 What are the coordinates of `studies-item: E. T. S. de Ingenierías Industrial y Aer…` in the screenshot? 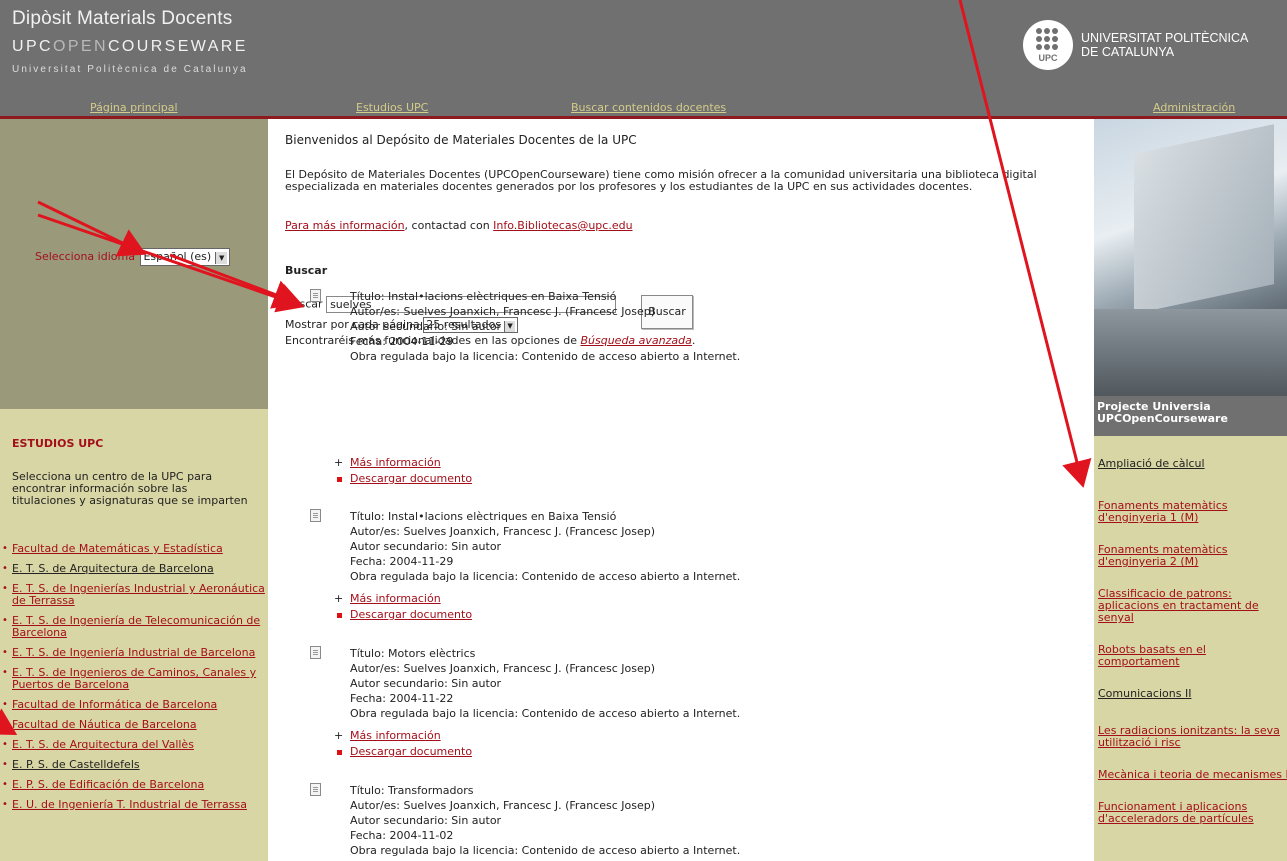 It's located at (134, 595).